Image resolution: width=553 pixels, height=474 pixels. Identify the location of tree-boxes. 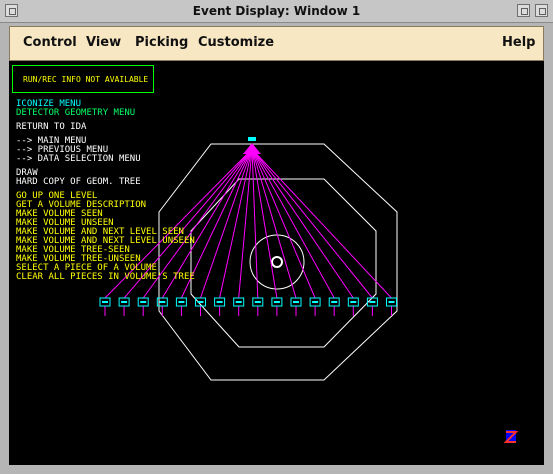
(248, 302).